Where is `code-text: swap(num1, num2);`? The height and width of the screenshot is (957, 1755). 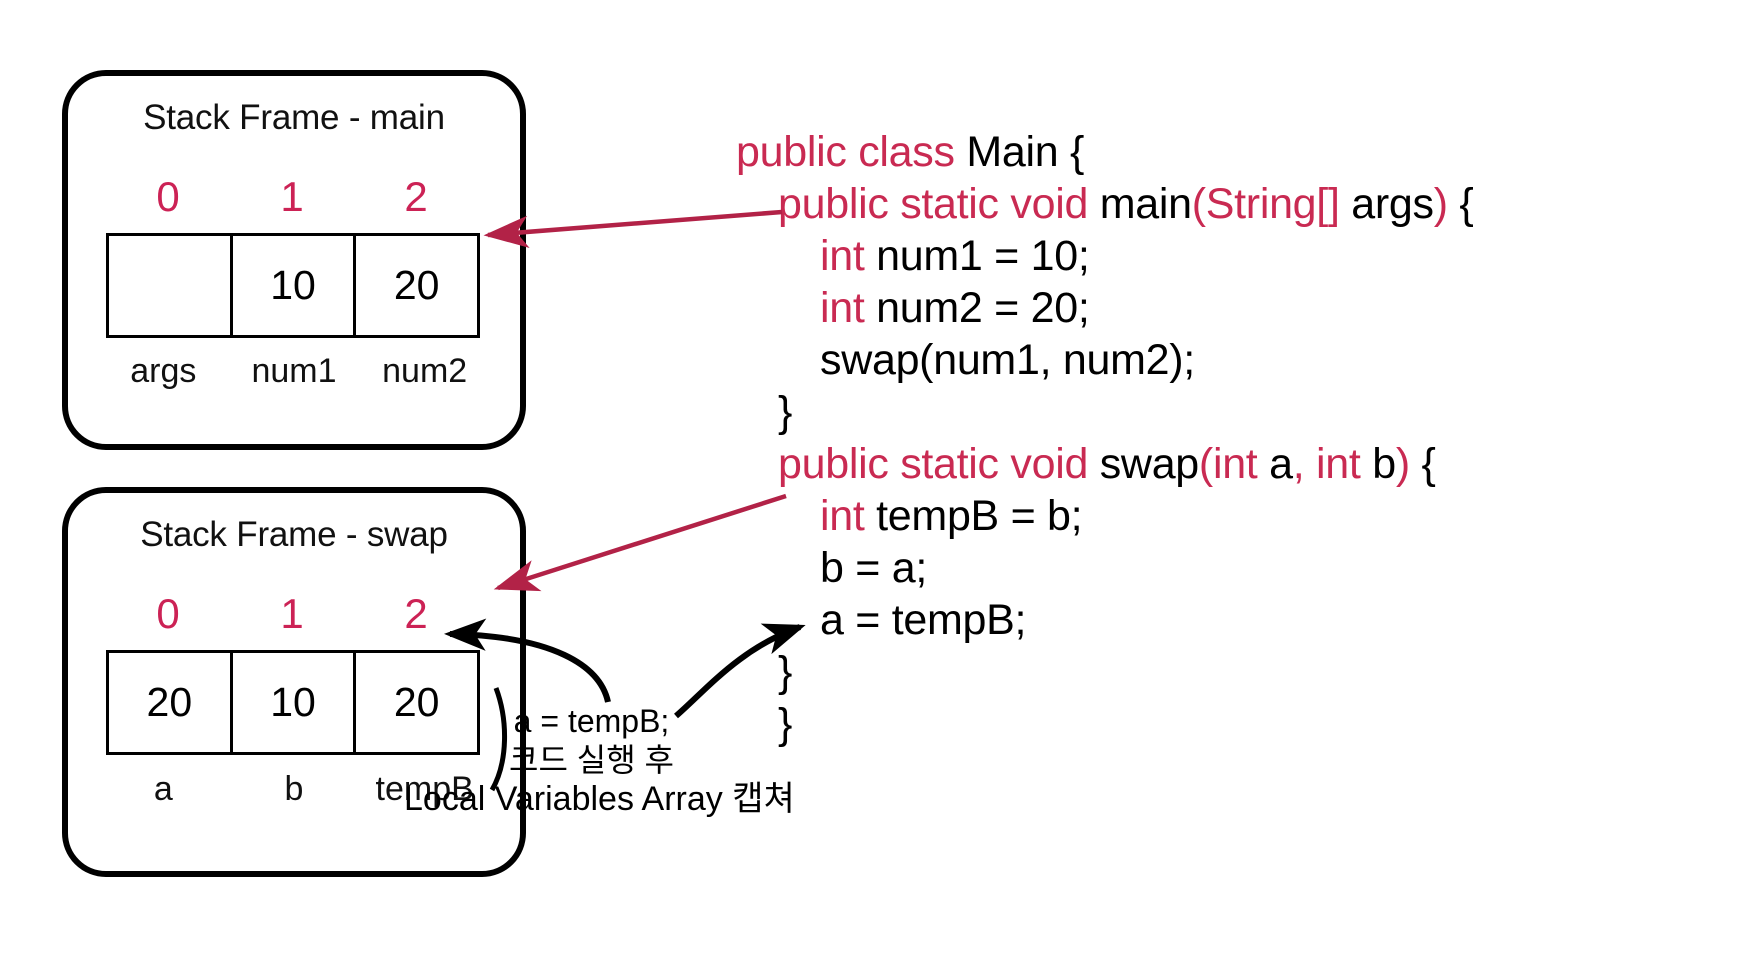 code-text: swap(num1, num2); is located at coordinates (1007, 360).